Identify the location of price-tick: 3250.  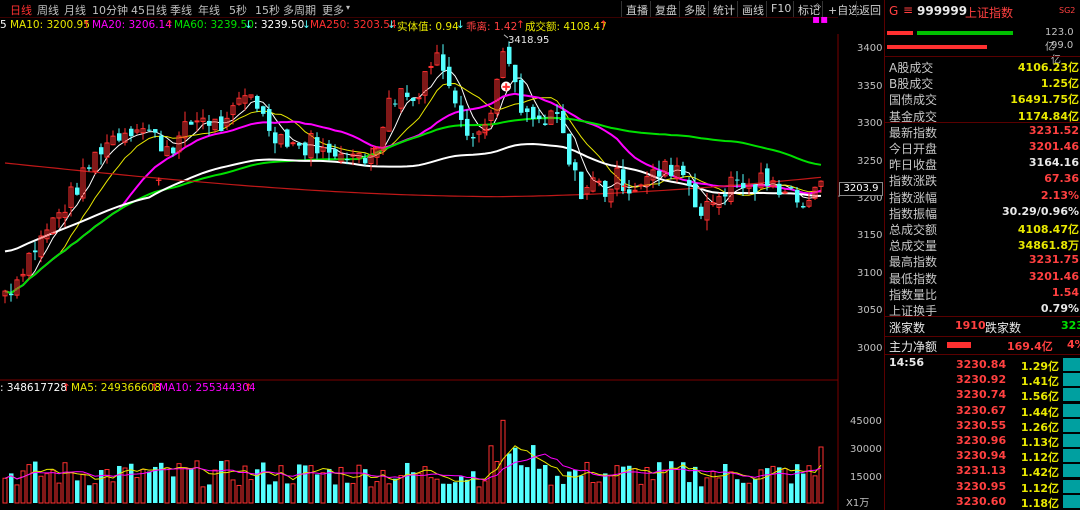
(870, 161).